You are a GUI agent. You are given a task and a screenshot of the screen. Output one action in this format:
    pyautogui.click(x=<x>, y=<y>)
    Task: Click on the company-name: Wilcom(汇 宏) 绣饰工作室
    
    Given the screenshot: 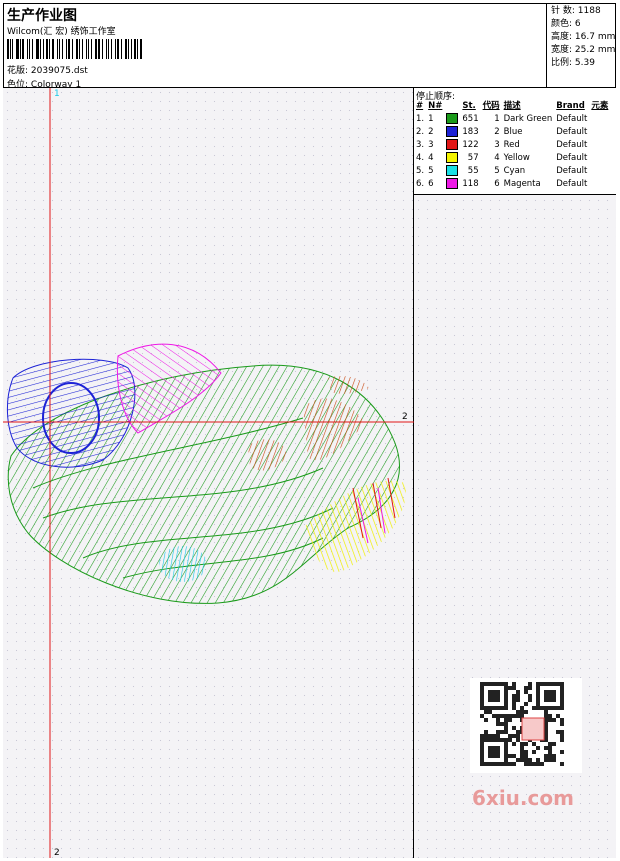 What is the action you would take?
    pyautogui.click(x=61, y=32)
    